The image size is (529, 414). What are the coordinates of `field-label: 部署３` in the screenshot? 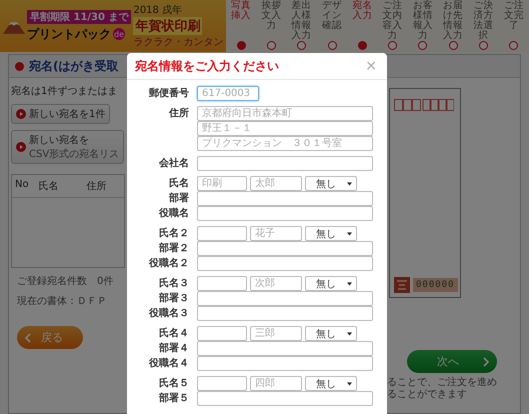 It's located at (173, 299).